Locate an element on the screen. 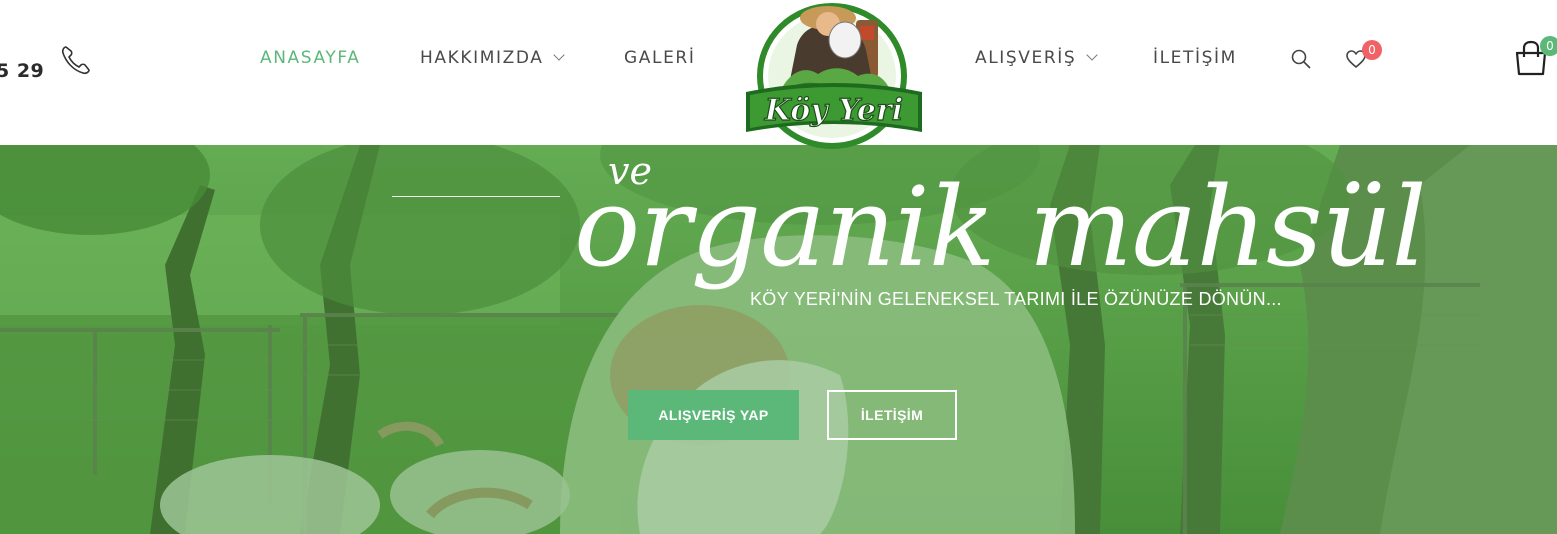  phone-number: 5 29 is located at coordinates (22, 71).